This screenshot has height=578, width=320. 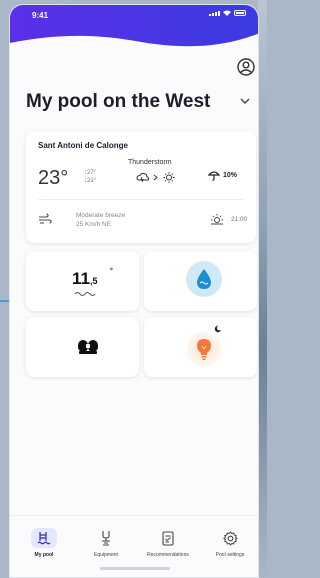 I want to click on water-quality-tile, so click(x=200, y=281).